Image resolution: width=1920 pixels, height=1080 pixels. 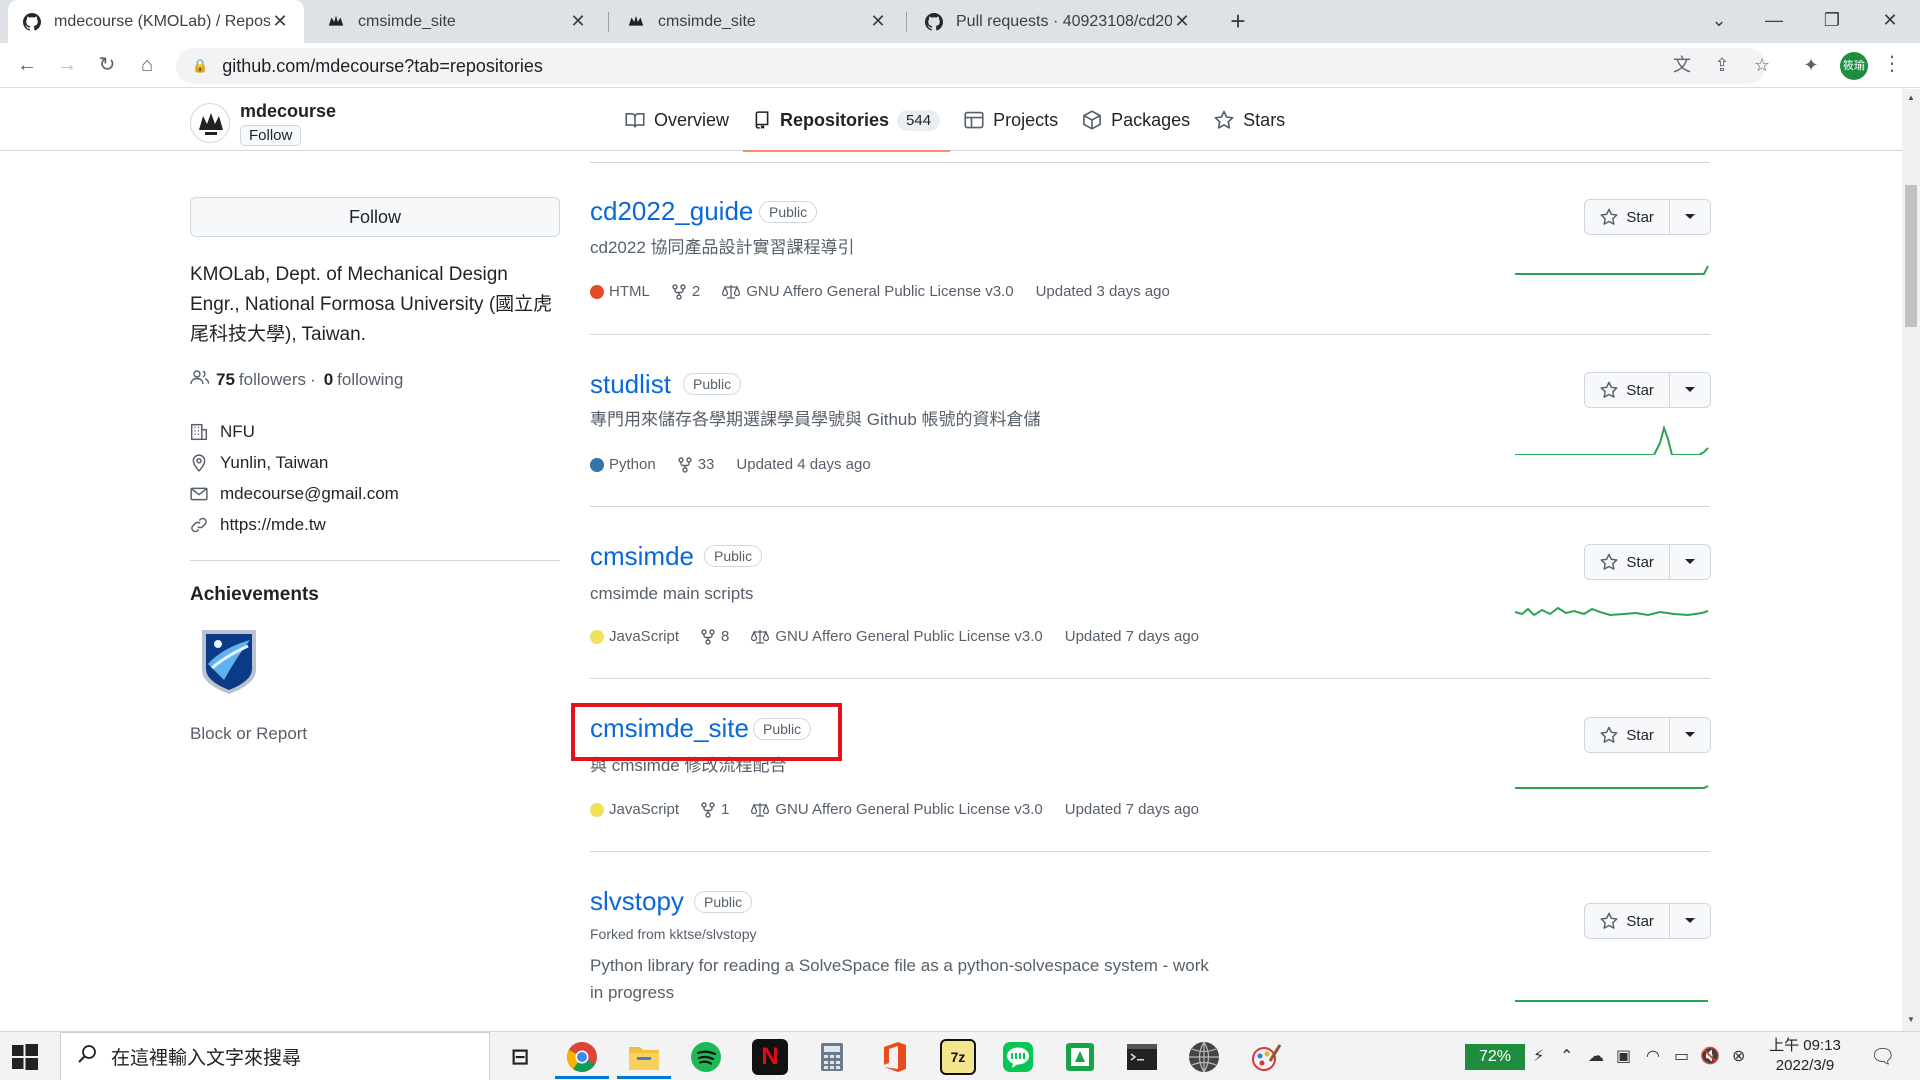 I want to click on website-link: https://mde.tw, so click(x=273, y=525).